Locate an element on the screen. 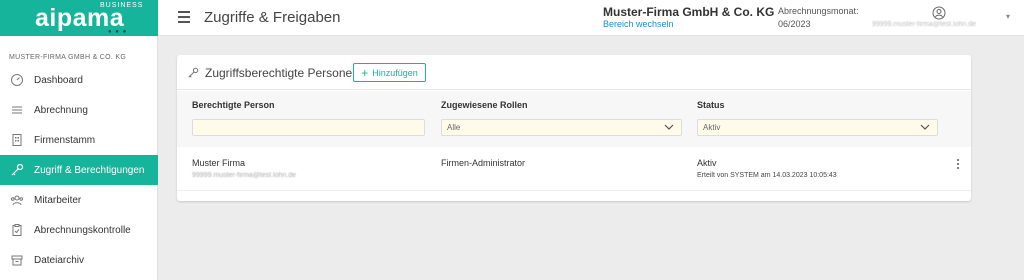  building-icon is located at coordinates (17, 140).